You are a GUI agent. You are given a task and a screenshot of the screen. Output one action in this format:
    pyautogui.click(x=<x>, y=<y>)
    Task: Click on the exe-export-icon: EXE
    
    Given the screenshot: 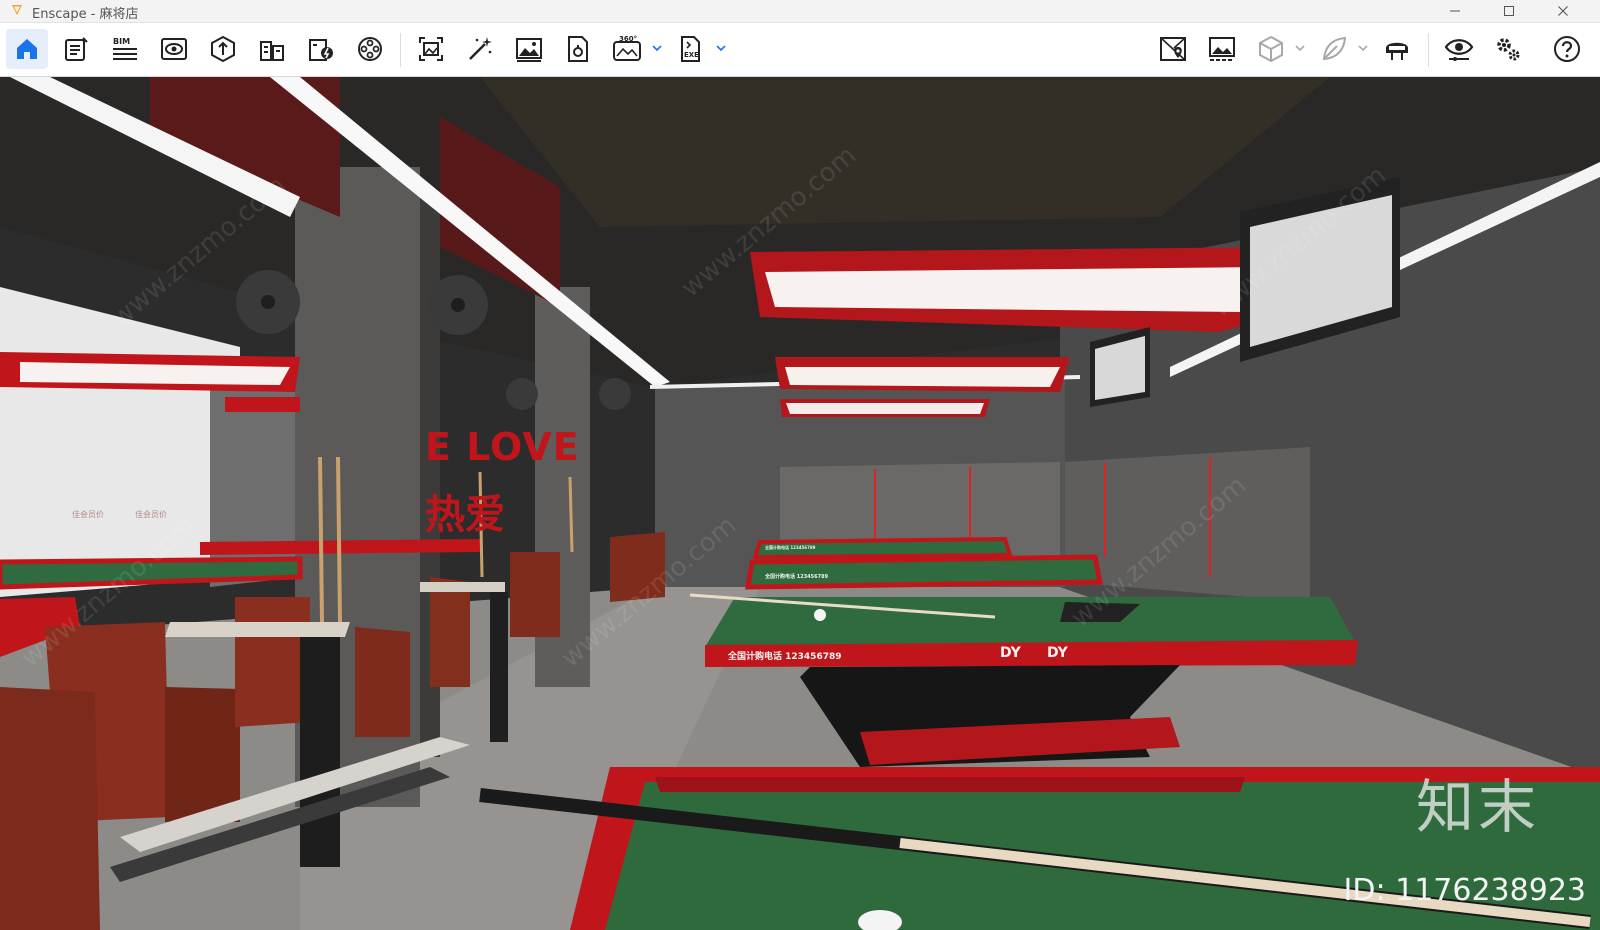 What is the action you would take?
    pyautogui.click(x=690, y=49)
    